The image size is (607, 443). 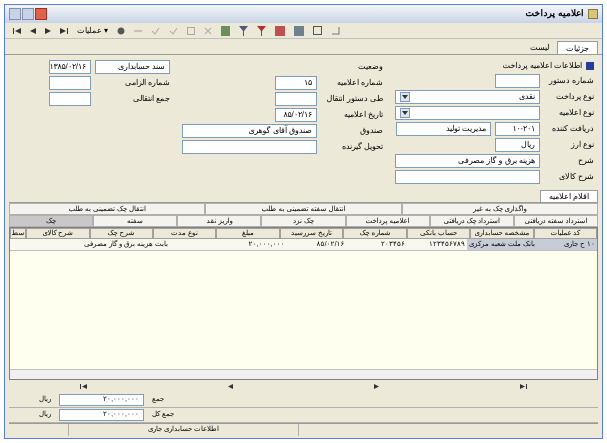 What do you see at coordinates (582, 145) in the screenshot?
I see `field-label: نوع ارز` at bounding box center [582, 145].